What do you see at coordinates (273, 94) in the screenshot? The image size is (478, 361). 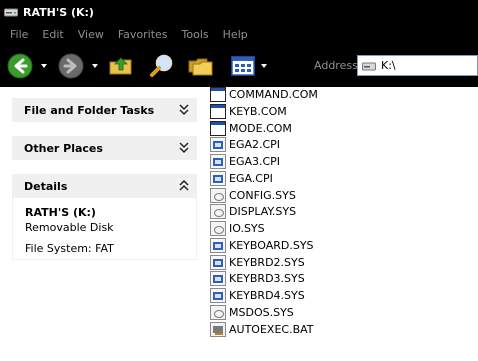 I see `file-name: COMMAND.COM` at bounding box center [273, 94].